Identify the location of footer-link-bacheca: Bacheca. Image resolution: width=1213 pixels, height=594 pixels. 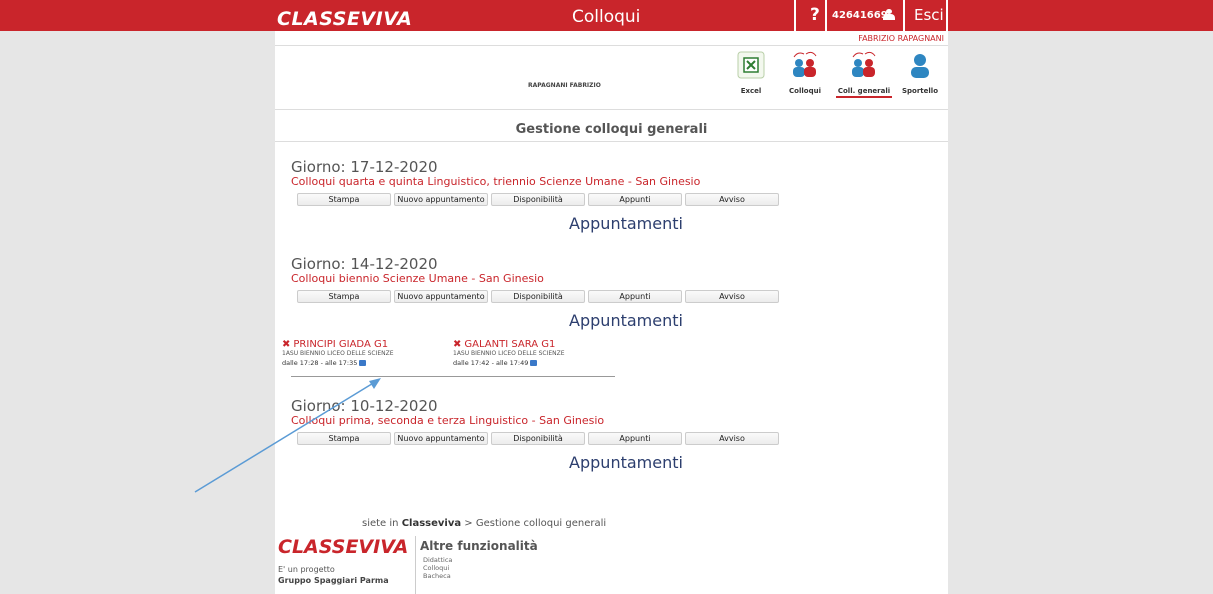
(437, 576).